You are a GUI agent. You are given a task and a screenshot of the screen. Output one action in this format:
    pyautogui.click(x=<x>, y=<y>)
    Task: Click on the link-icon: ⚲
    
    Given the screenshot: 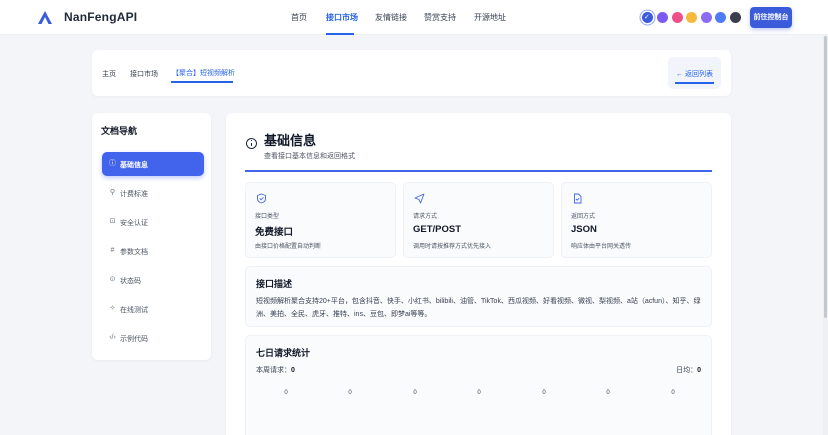 What is the action you would take?
    pyautogui.click(x=112, y=192)
    